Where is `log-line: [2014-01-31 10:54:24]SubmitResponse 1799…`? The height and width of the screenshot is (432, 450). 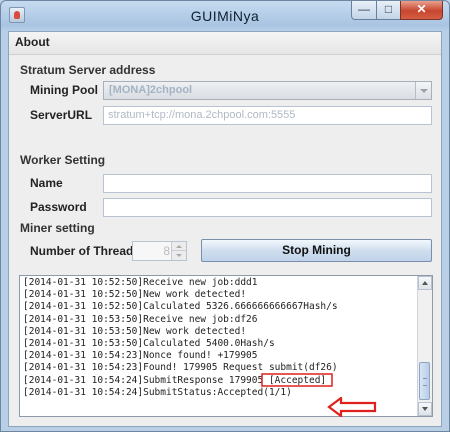 log-line: [2014-01-31 10:54:24]SubmitResponse 1799… is located at coordinates (175, 380).